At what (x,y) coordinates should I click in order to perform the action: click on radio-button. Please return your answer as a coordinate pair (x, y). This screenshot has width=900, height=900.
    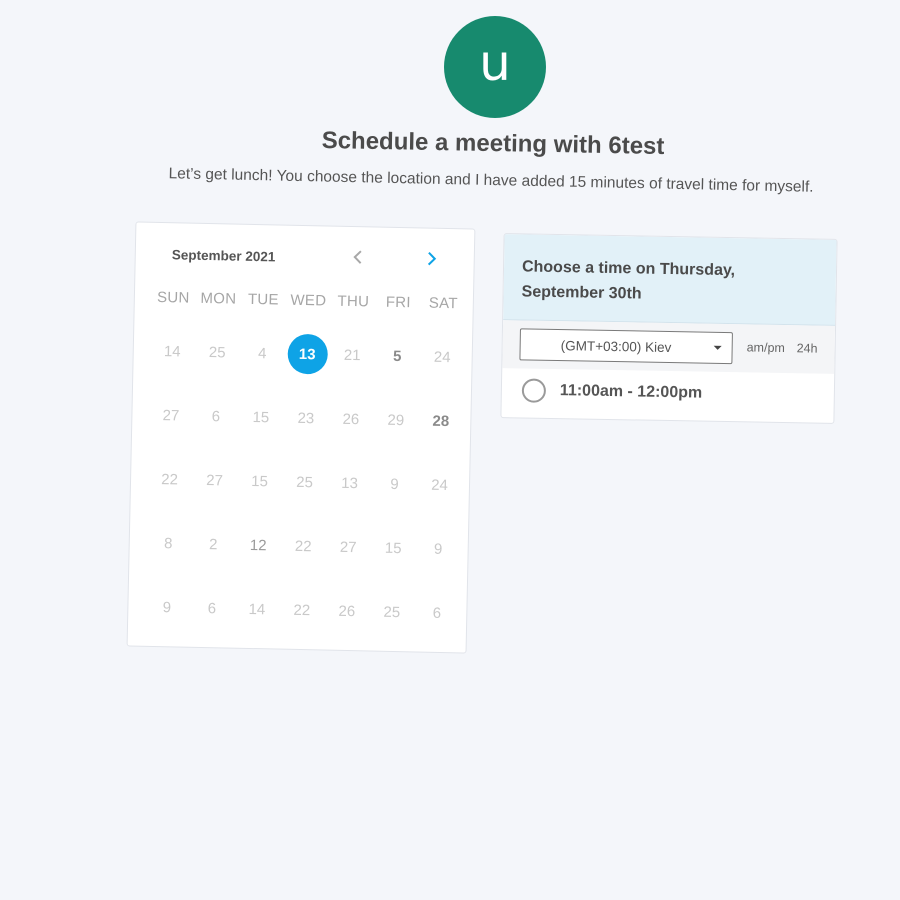
    Looking at the image, I should click on (534, 390).